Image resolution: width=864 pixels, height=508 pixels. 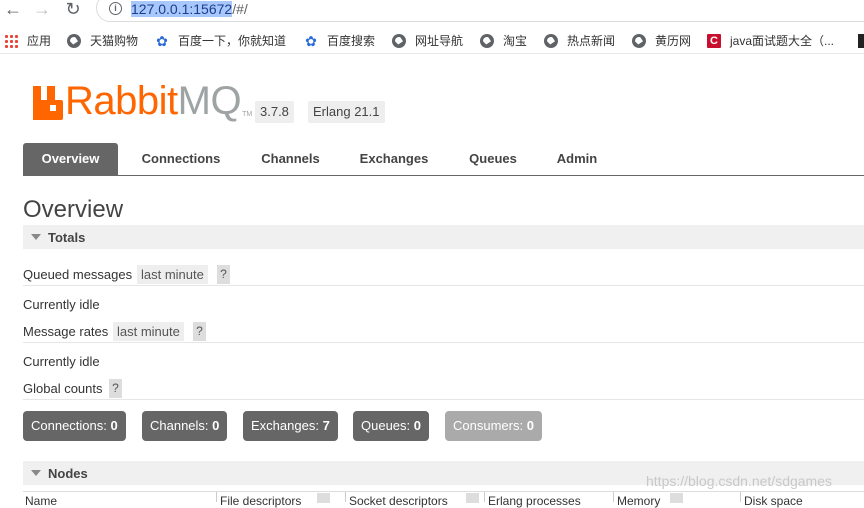 I want to click on column-header-erlang-processes: Erlang processes, so click(x=534, y=501).